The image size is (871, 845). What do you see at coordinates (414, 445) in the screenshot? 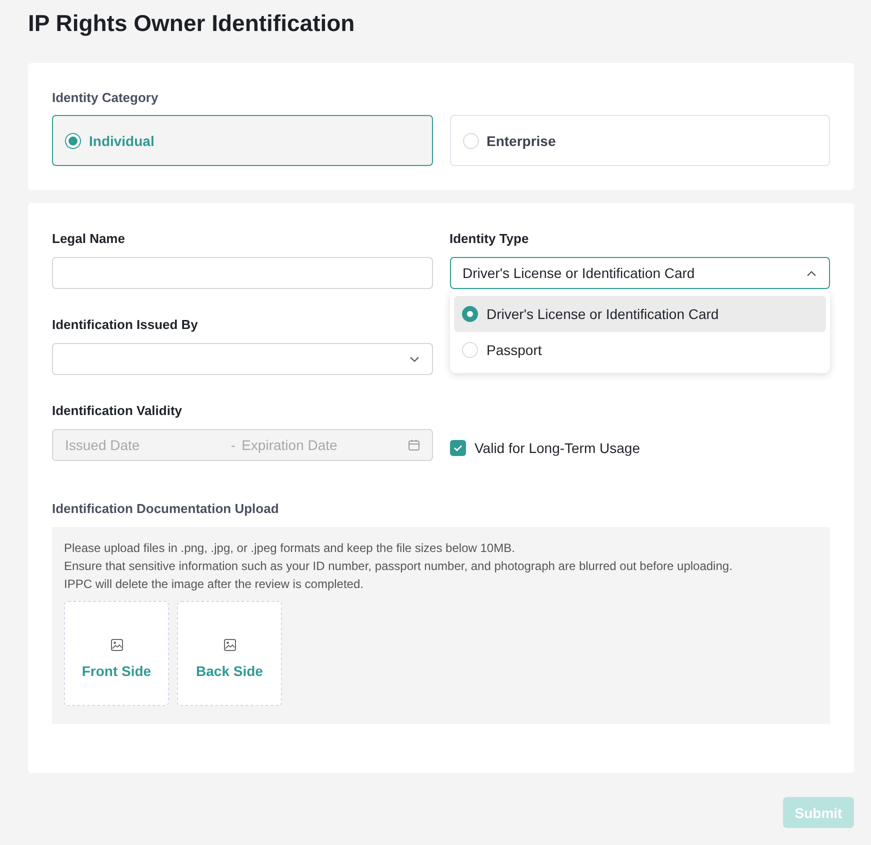
I see `calendar-icon` at bounding box center [414, 445].